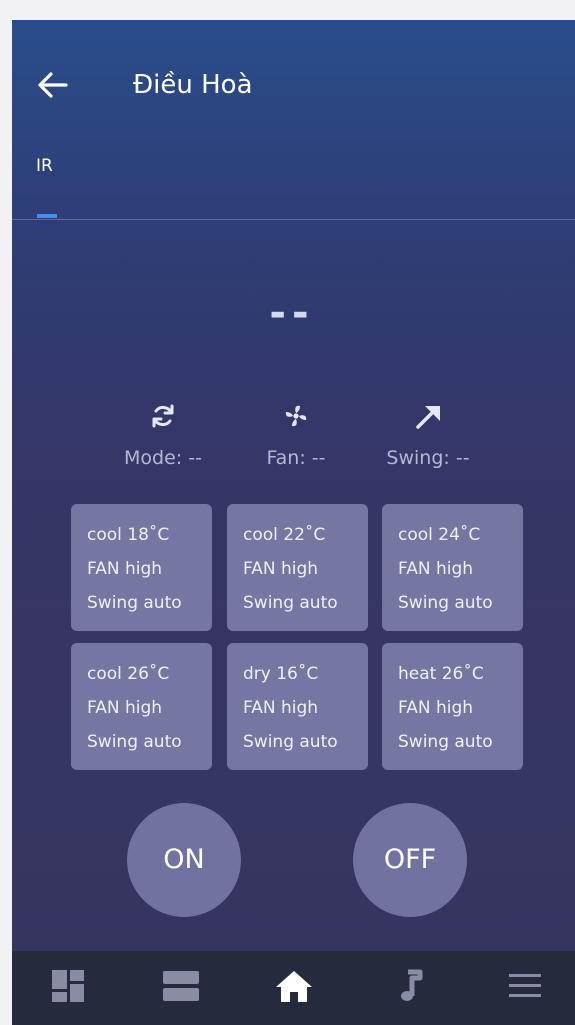 The height and width of the screenshot is (1025, 575). Describe the element at coordinates (296, 415) in the screenshot. I see `fan-icon` at that location.